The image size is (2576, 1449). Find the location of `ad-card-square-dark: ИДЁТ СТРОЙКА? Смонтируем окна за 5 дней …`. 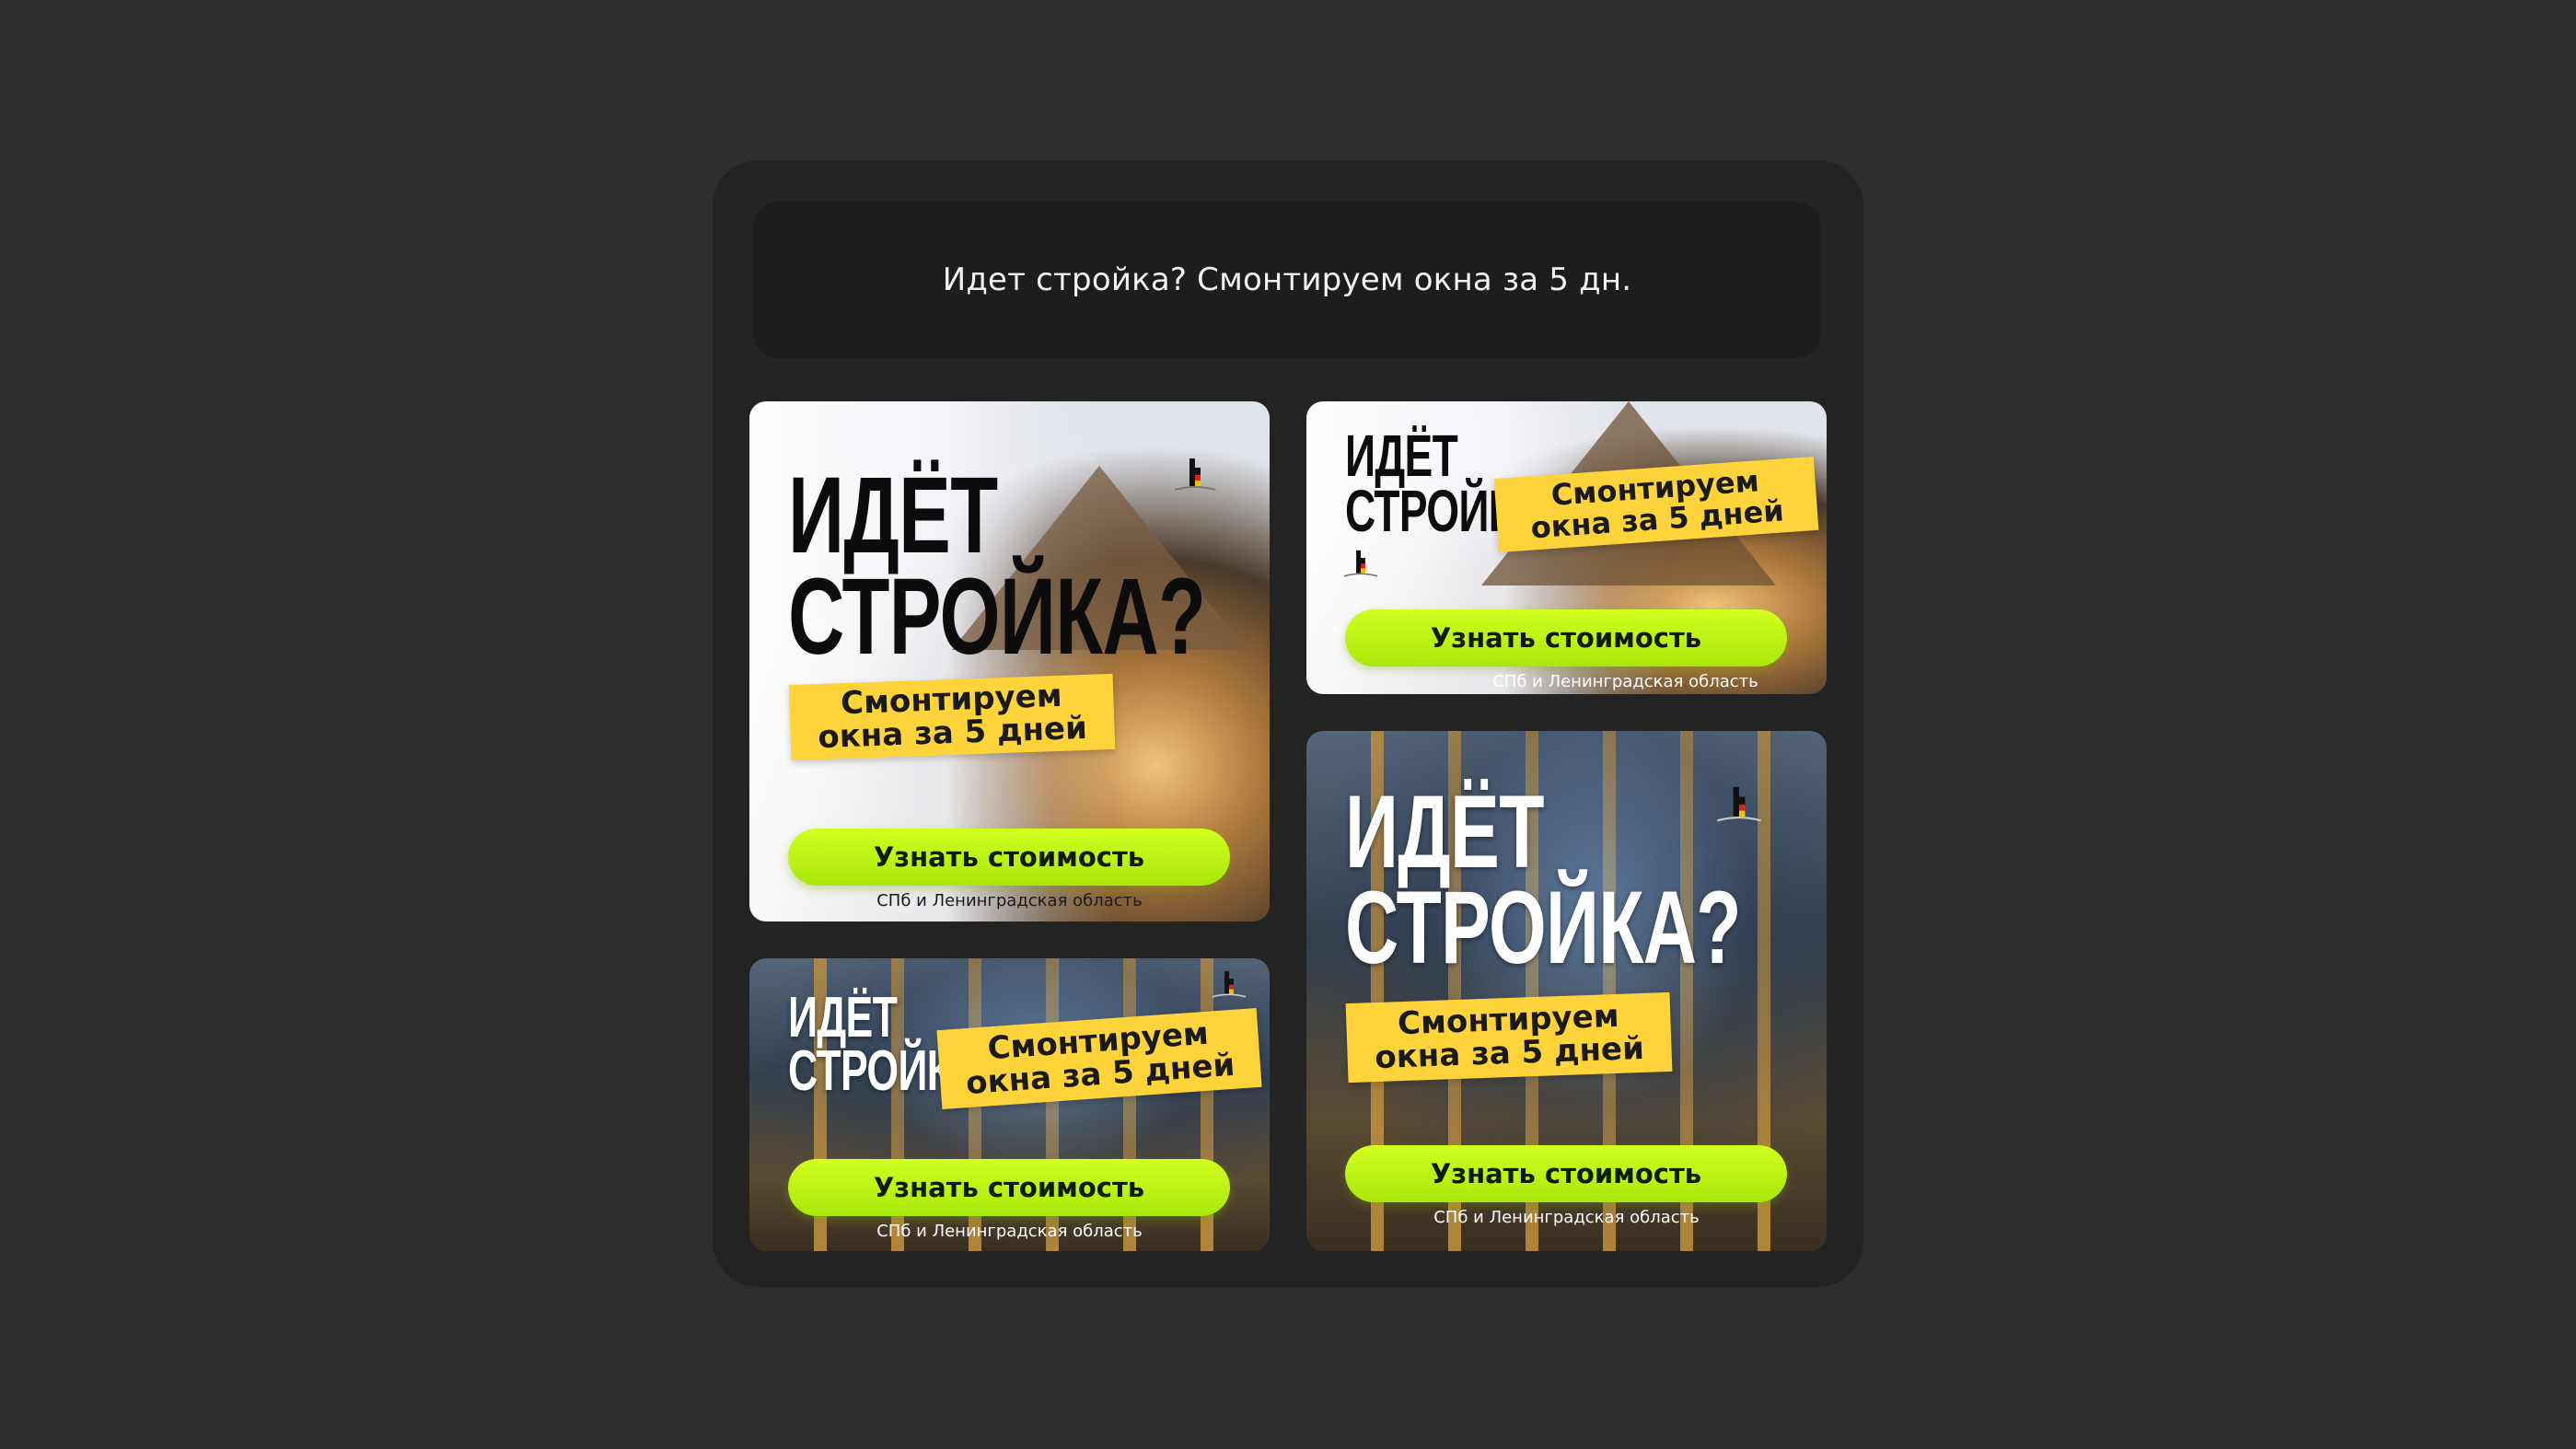

ad-card-square-dark: ИДЁТ СТРОЙКА? Смонтируем окна за 5 дней … is located at coordinates (1566, 991).